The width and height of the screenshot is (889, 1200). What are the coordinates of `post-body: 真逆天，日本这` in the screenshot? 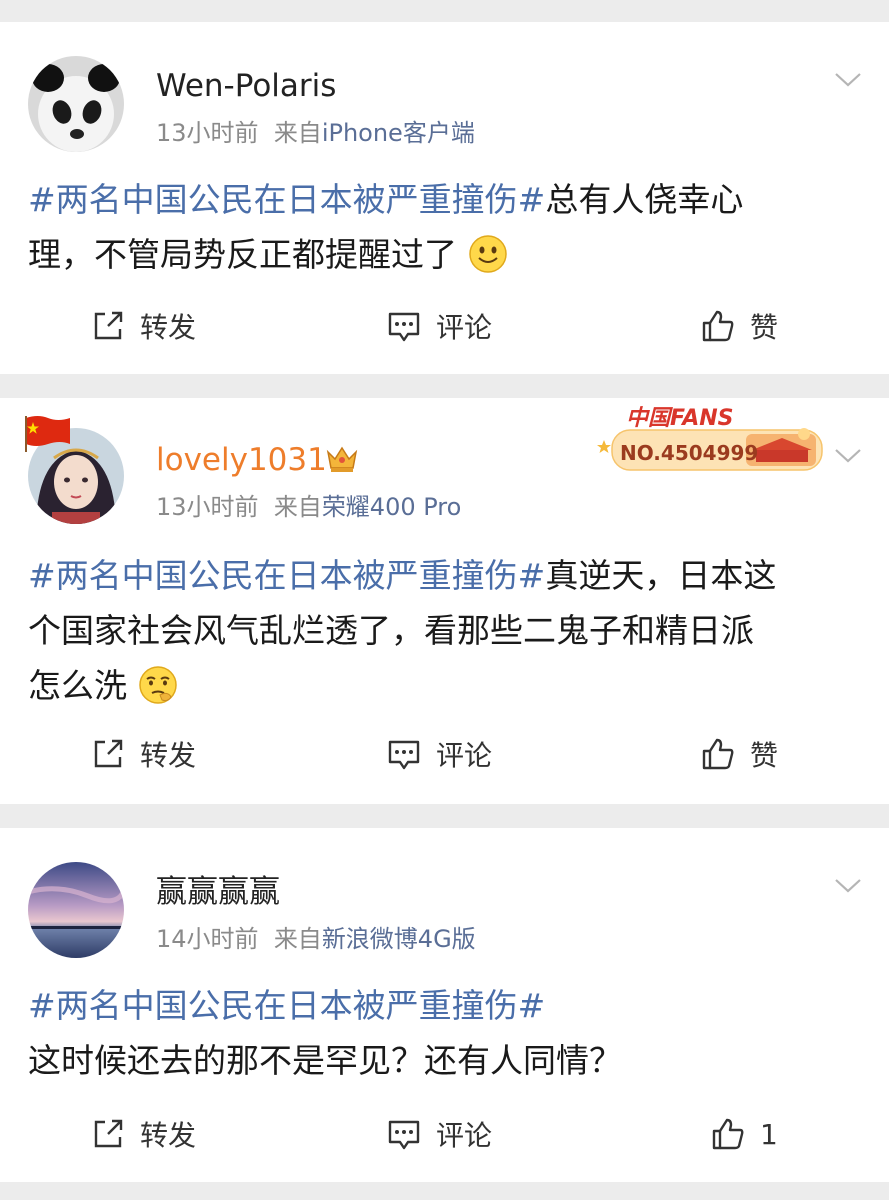 It's located at (661, 575).